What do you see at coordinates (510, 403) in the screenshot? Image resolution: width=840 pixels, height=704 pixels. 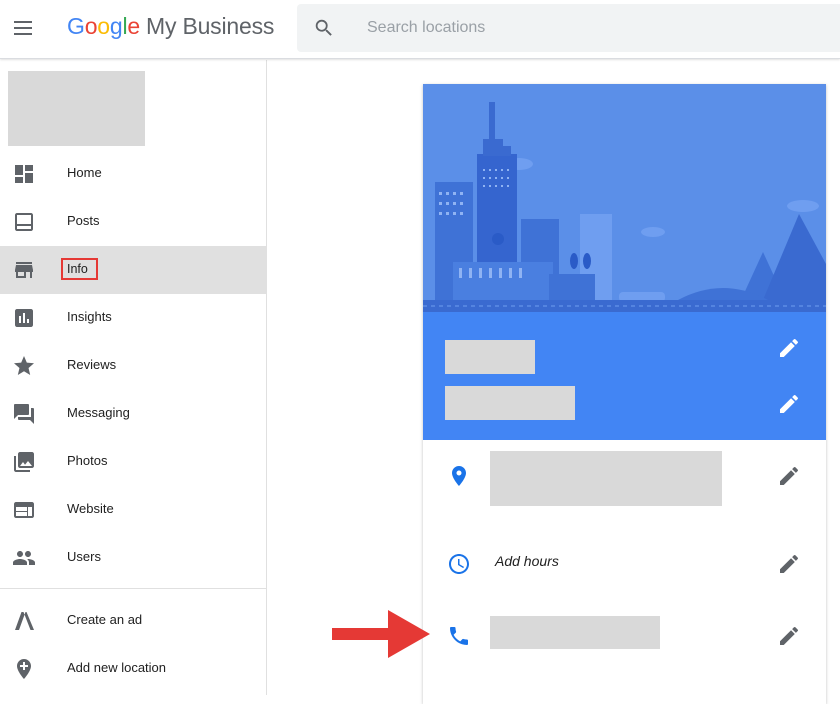 I see `business-category-placeholder` at bounding box center [510, 403].